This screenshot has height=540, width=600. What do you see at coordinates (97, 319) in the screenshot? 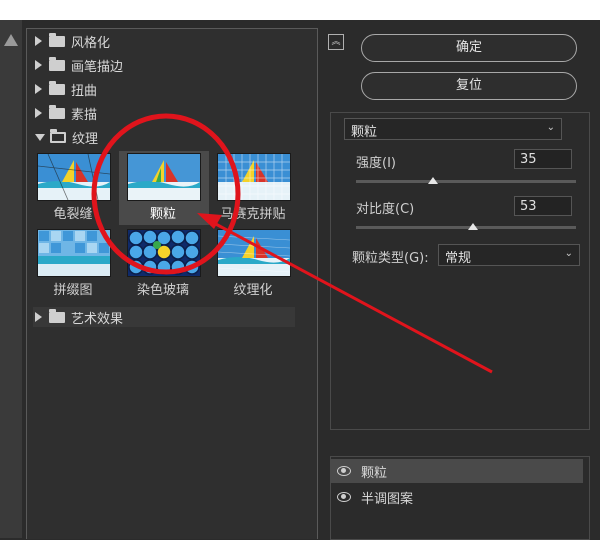
I see `category-label: 艺术效果` at bounding box center [97, 319].